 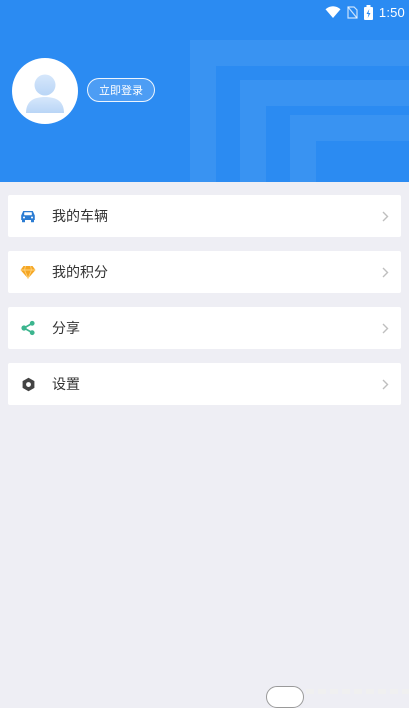 What do you see at coordinates (368, 12) in the screenshot?
I see `battery-charging-icon` at bounding box center [368, 12].